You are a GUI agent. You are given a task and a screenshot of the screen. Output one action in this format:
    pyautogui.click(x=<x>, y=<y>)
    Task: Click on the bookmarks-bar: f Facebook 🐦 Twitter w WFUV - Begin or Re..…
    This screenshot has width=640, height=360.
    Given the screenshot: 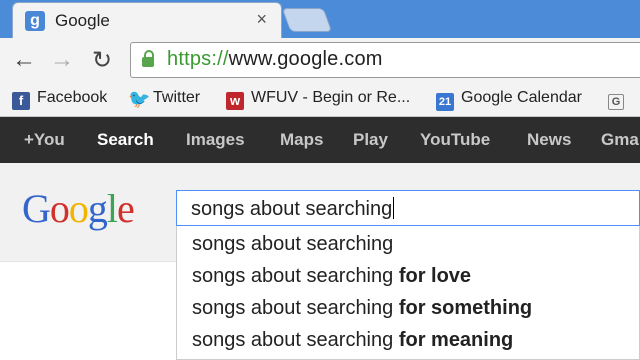 What is the action you would take?
    pyautogui.click(x=320, y=99)
    